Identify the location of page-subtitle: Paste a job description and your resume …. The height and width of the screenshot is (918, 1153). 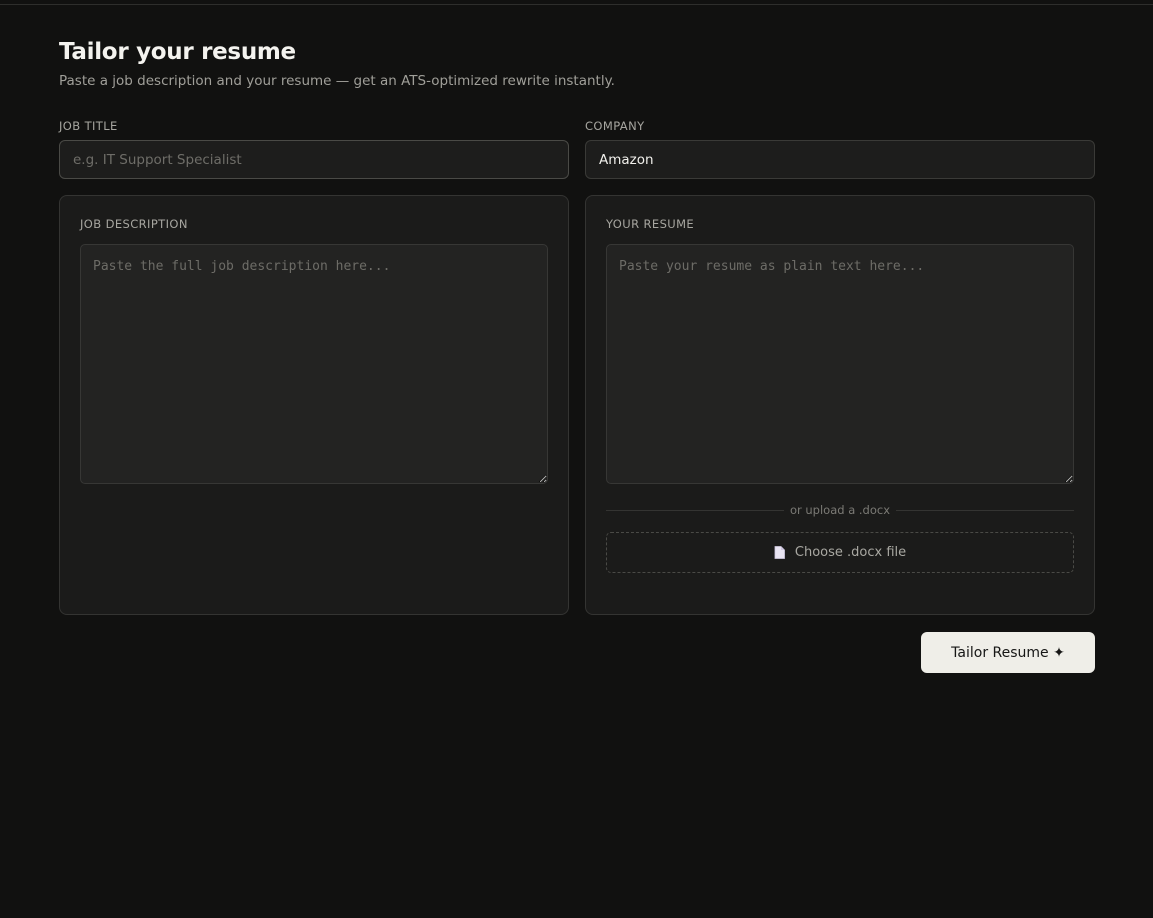
(337, 81).